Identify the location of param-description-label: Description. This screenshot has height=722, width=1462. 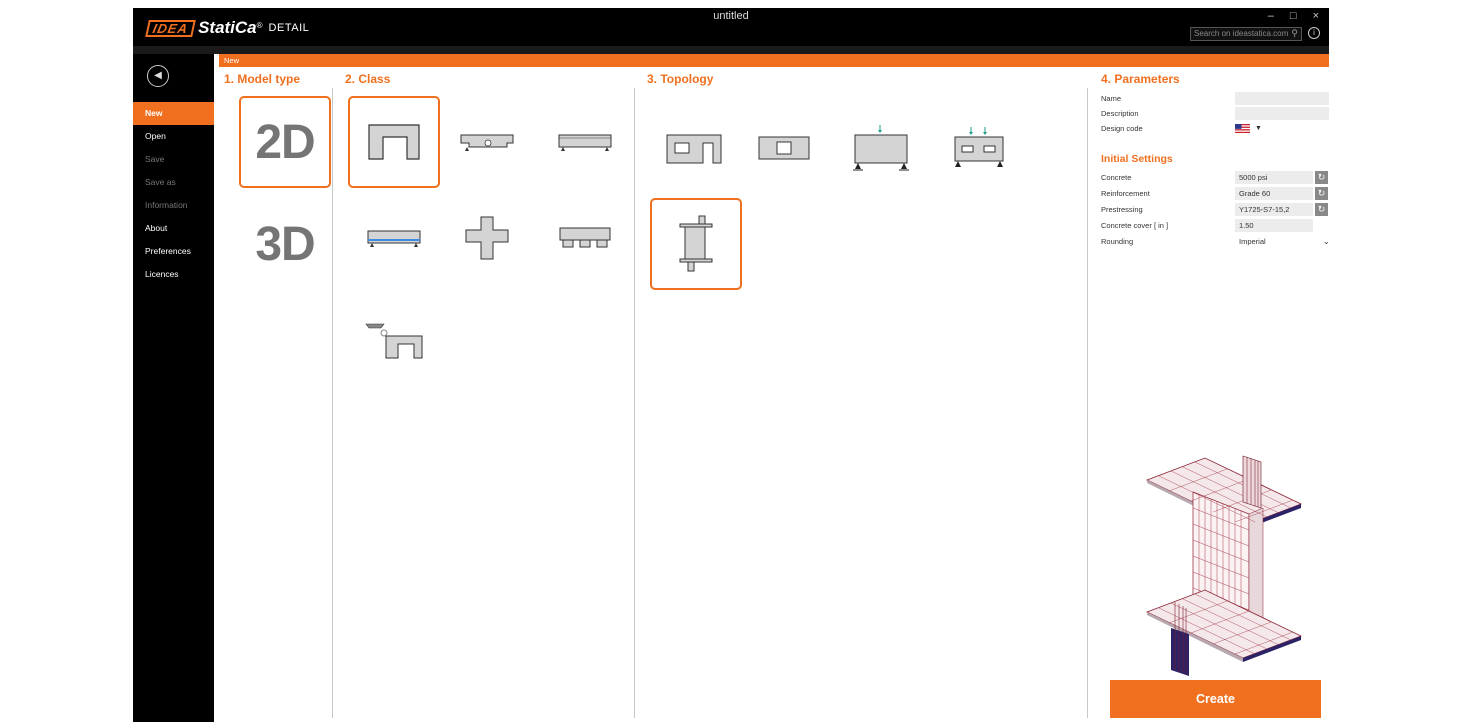
(1120, 113).